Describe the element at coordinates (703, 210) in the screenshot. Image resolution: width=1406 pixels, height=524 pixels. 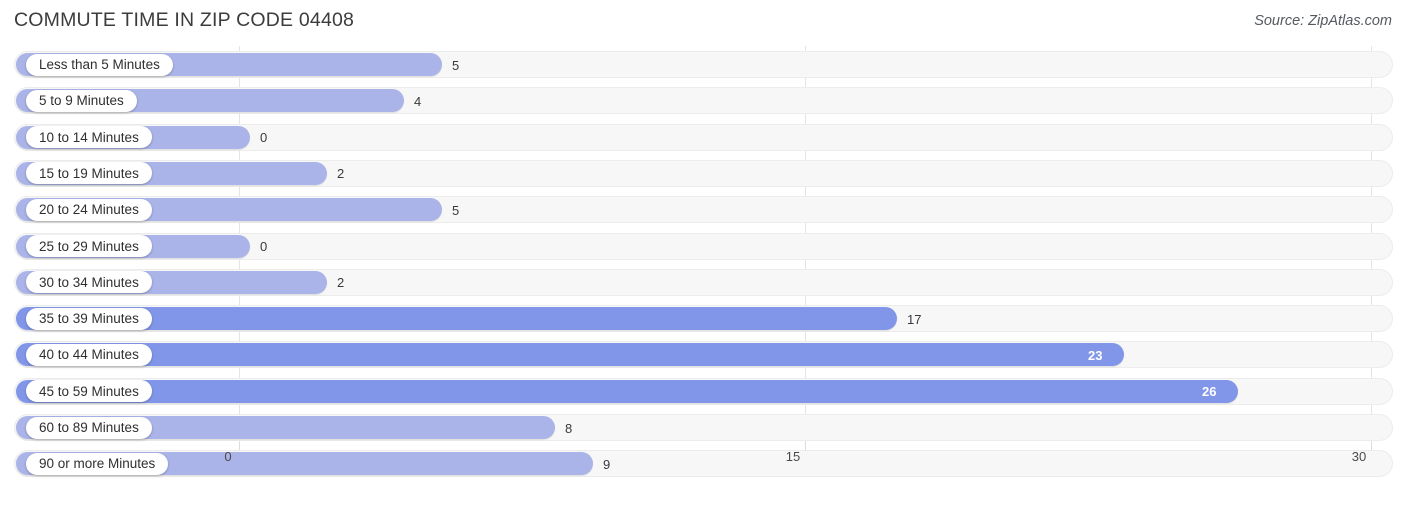
I see `bar-row: 20 to 24 Minutes 5` at that location.